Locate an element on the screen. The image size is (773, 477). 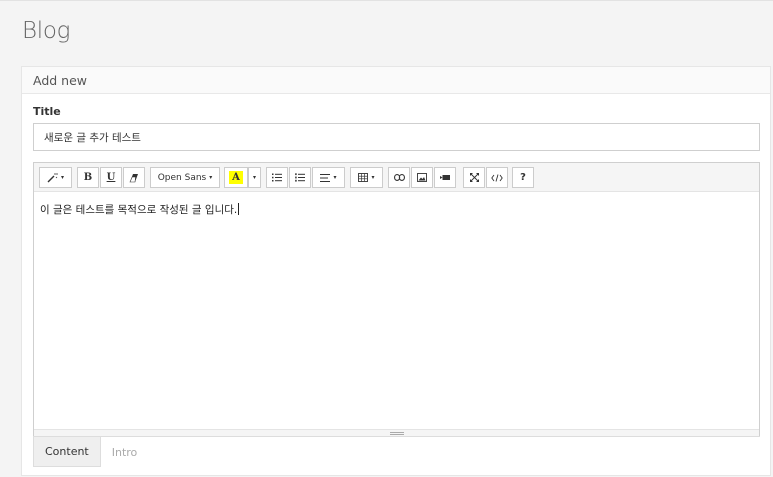
unordered-list-icon is located at coordinates (277, 177).